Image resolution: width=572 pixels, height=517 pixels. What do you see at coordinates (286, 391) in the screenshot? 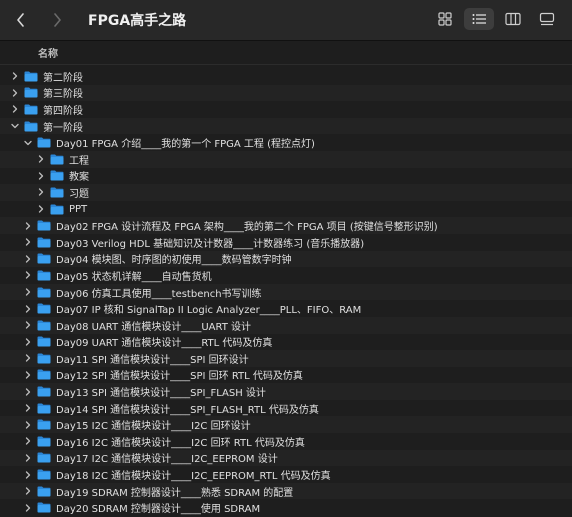
I see `list-item: Day13 SPI 通信模块设计____SPI_FLASH 设计` at bounding box center [286, 391].